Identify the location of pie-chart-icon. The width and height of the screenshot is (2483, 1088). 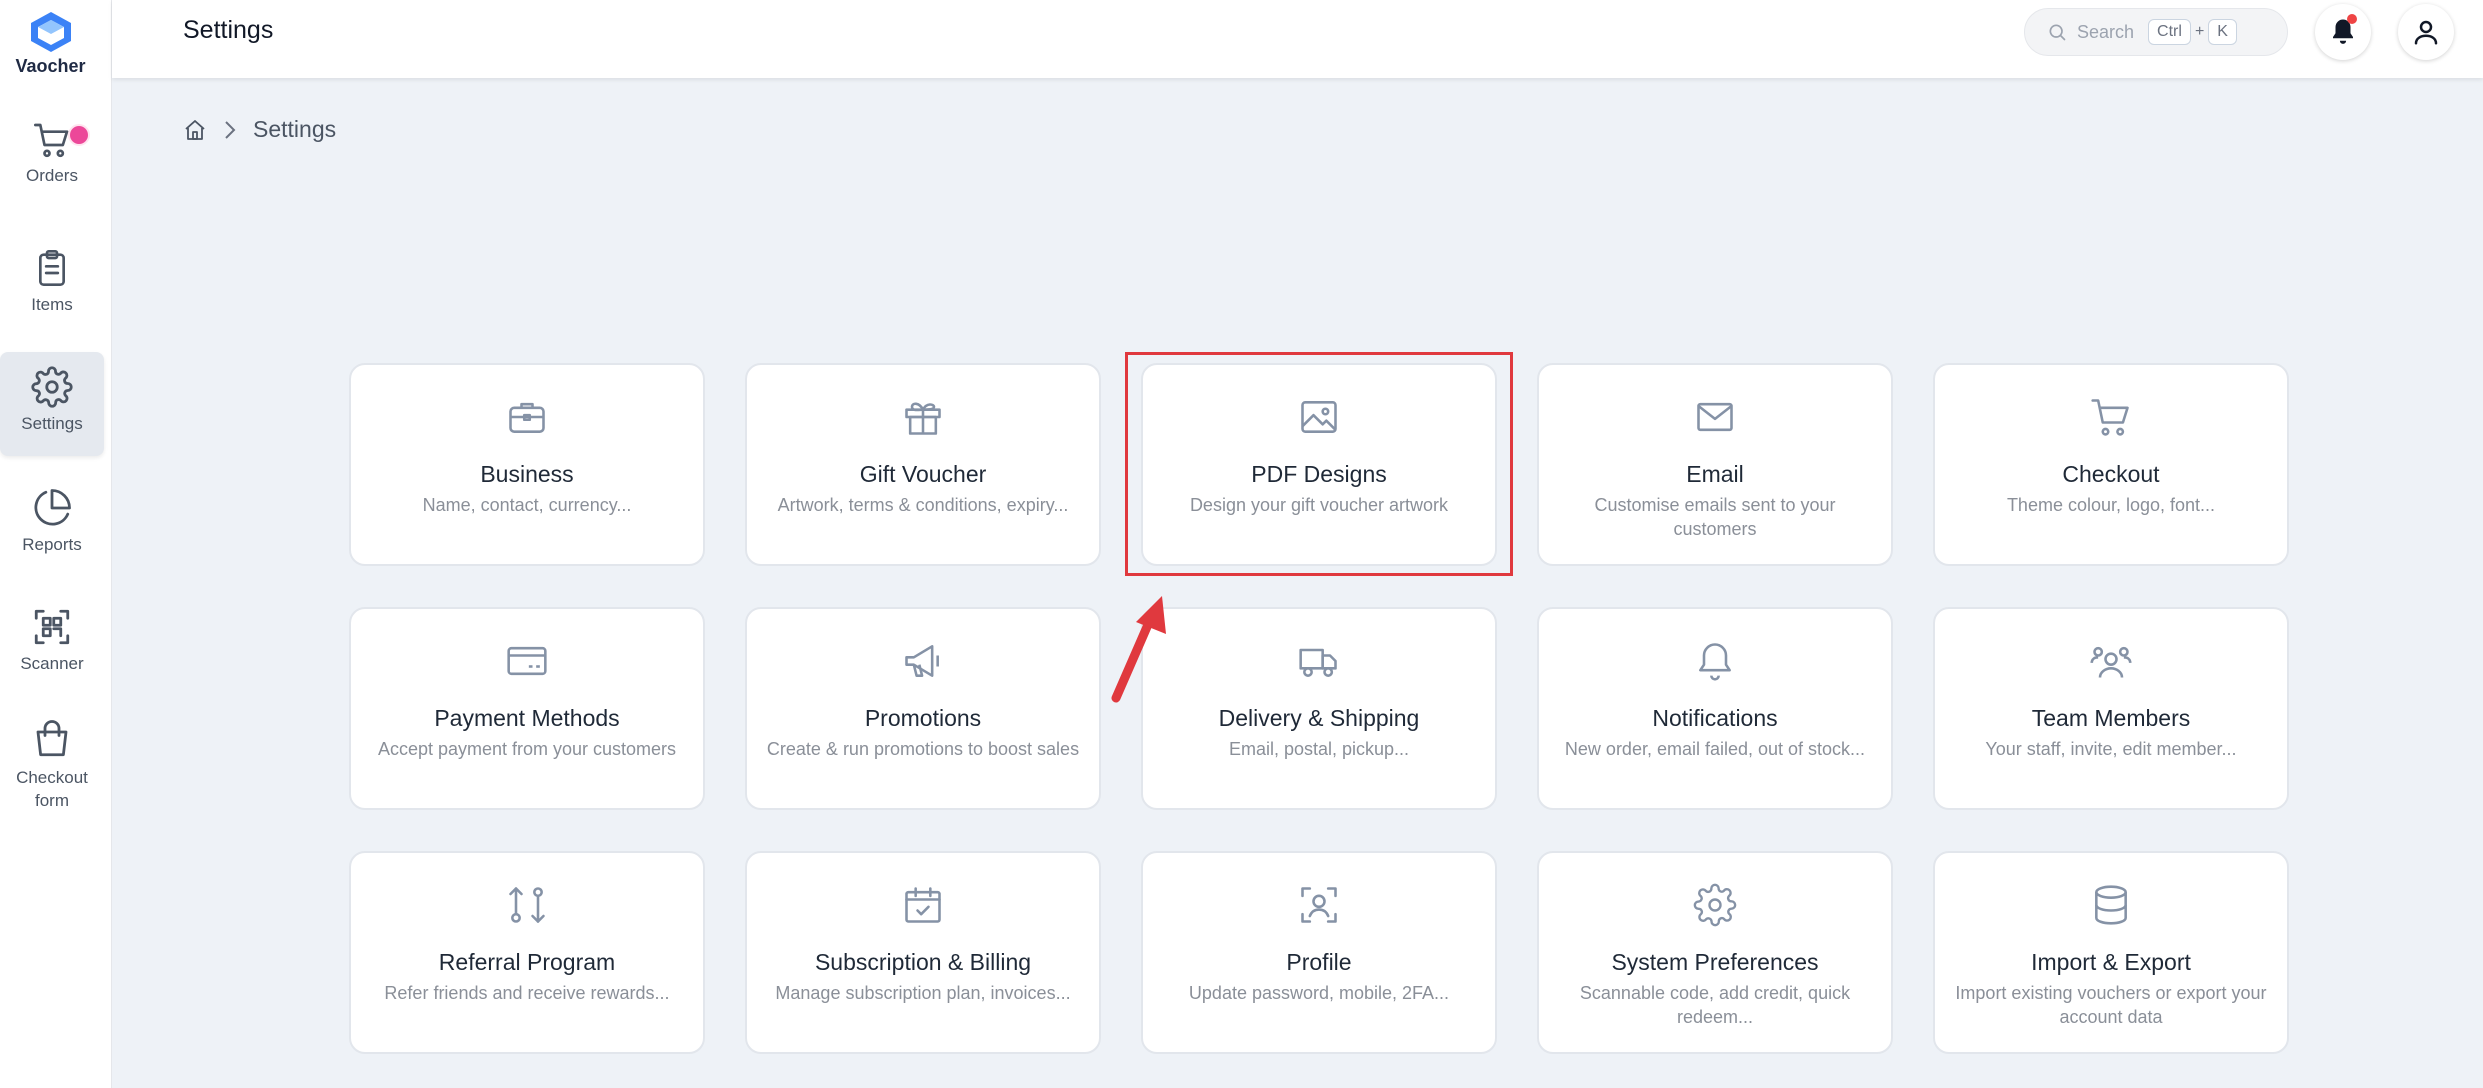
(52, 507).